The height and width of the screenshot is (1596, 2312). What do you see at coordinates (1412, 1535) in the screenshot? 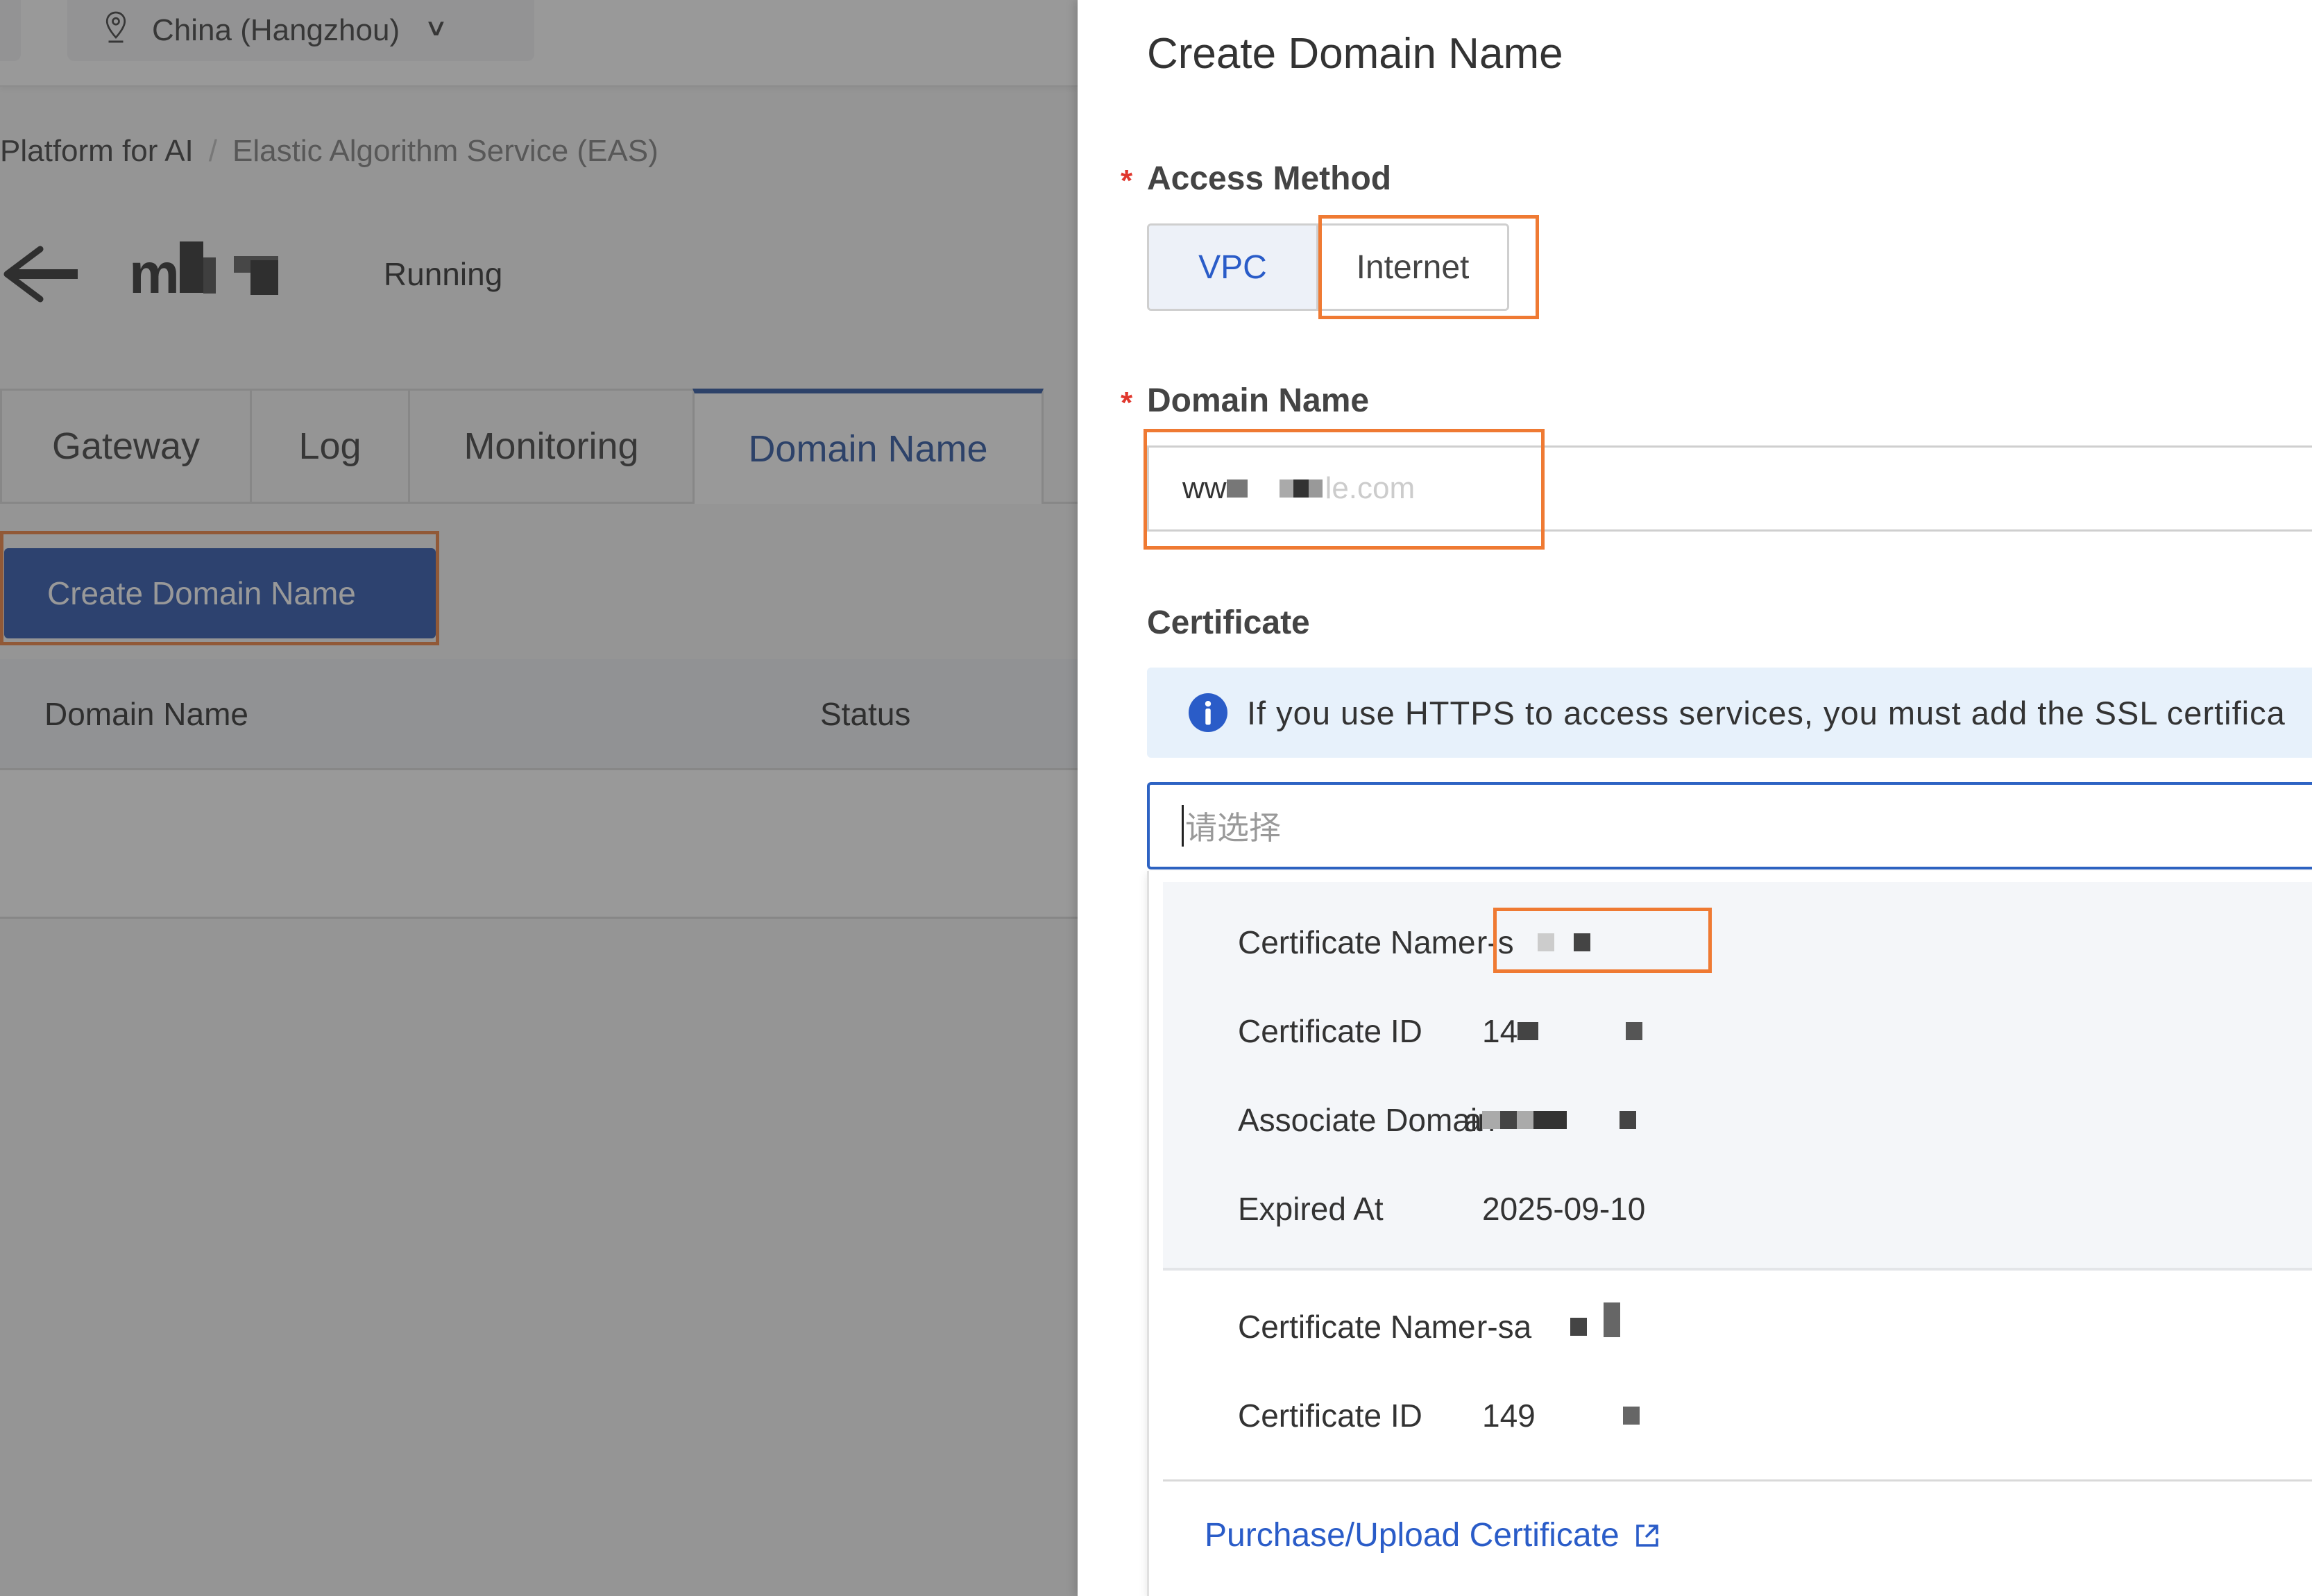
I see `purchase-link-text: Purchase/Upload Certificate` at bounding box center [1412, 1535].